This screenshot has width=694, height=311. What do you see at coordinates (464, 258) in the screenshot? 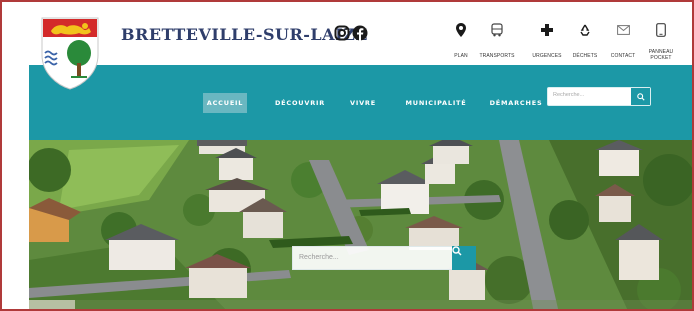
I see `hero-search-button` at bounding box center [464, 258].